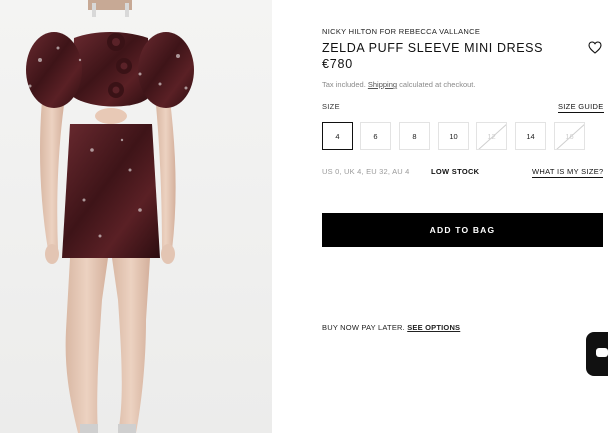 The image size is (608, 433). I want to click on brand-name: NICKY HILTON FOR REBECCA VALLANCE, so click(401, 31).